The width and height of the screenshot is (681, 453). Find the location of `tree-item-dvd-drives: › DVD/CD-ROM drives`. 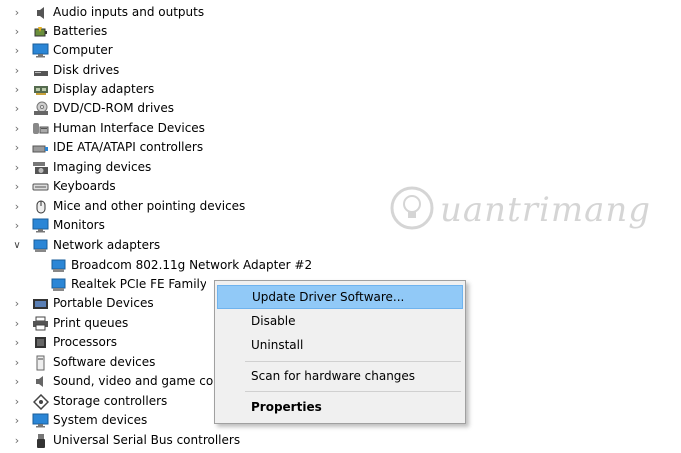

tree-item-dvd-drives: › DVD/CD-ROM drives is located at coordinates (92, 108).